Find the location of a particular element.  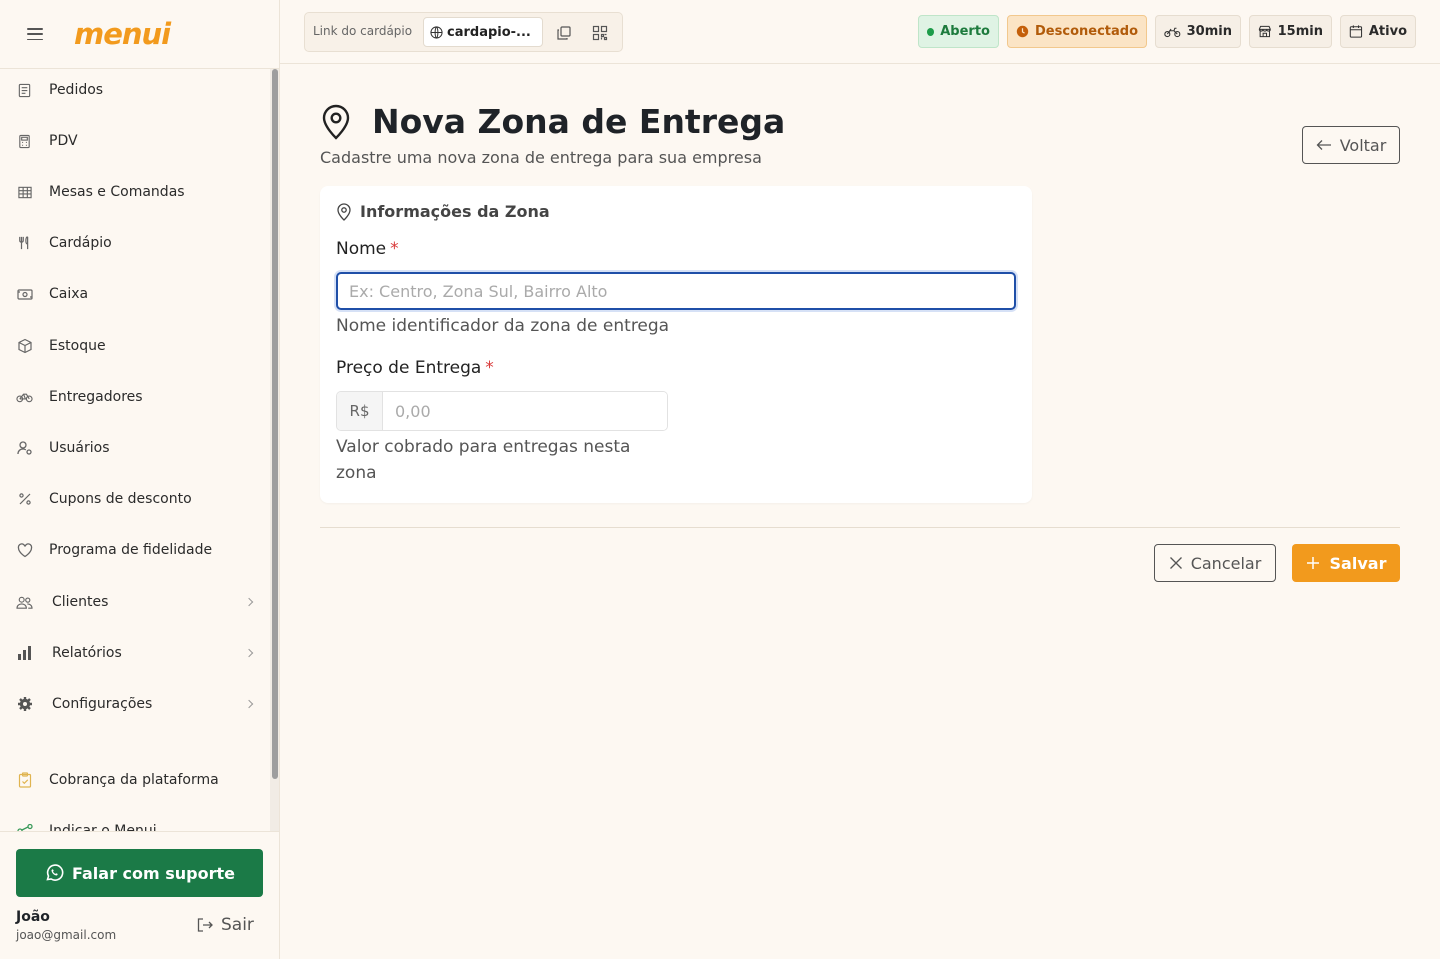

sidebar-item-configuracoes: Configurações is located at coordinates (135, 704).